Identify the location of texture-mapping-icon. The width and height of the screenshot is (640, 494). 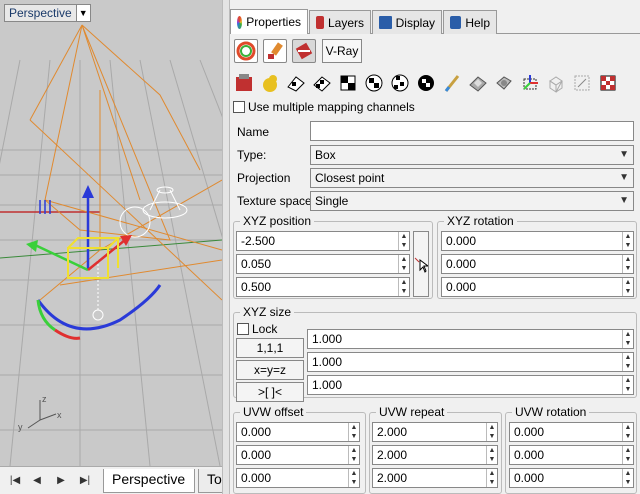
(304, 51).